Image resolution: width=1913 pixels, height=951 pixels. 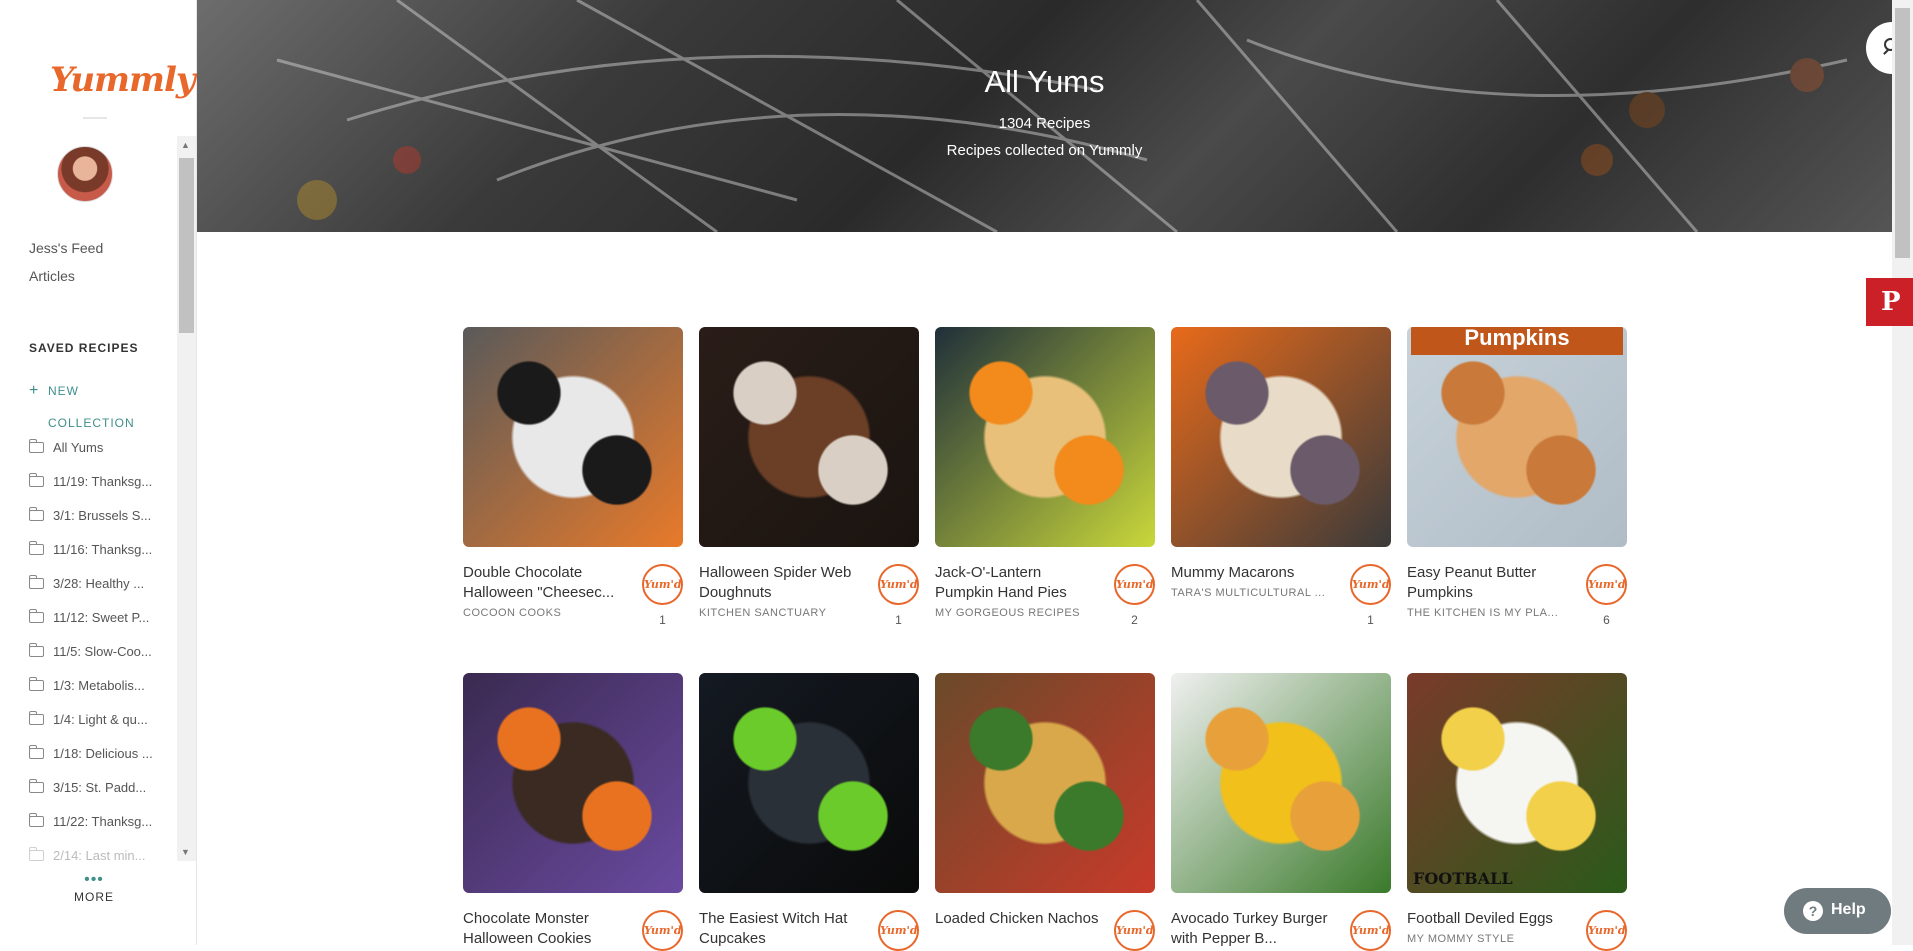 What do you see at coordinates (1517, 437) in the screenshot?
I see `recipe-image: Pumpkins` at bounding box center [1517, 437].